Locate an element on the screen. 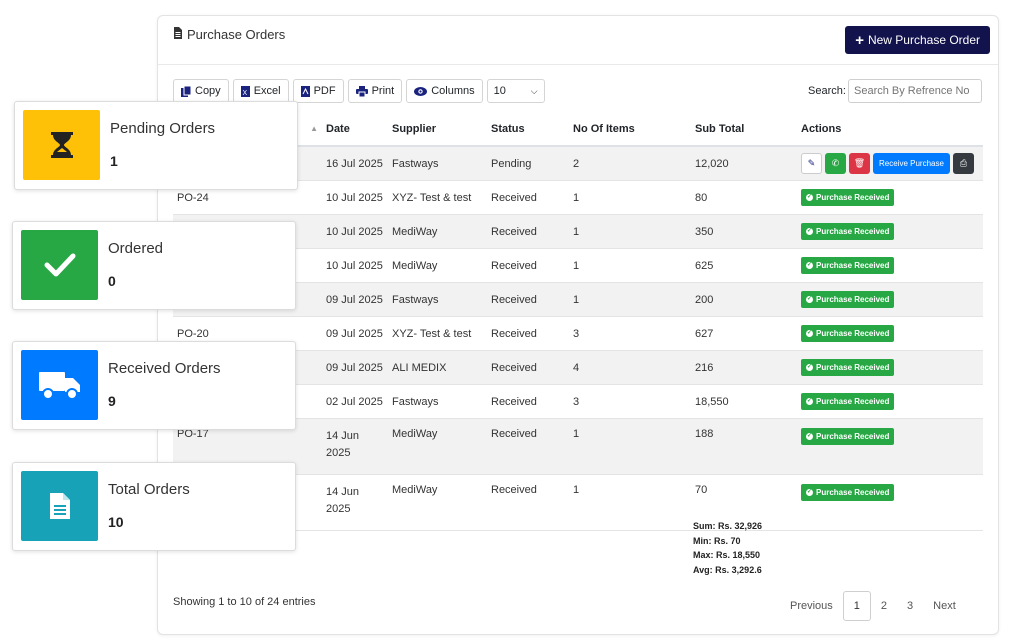 This screenshot has height=644, width=1024. columns-button: Columns is located at coordinates (444, 91).